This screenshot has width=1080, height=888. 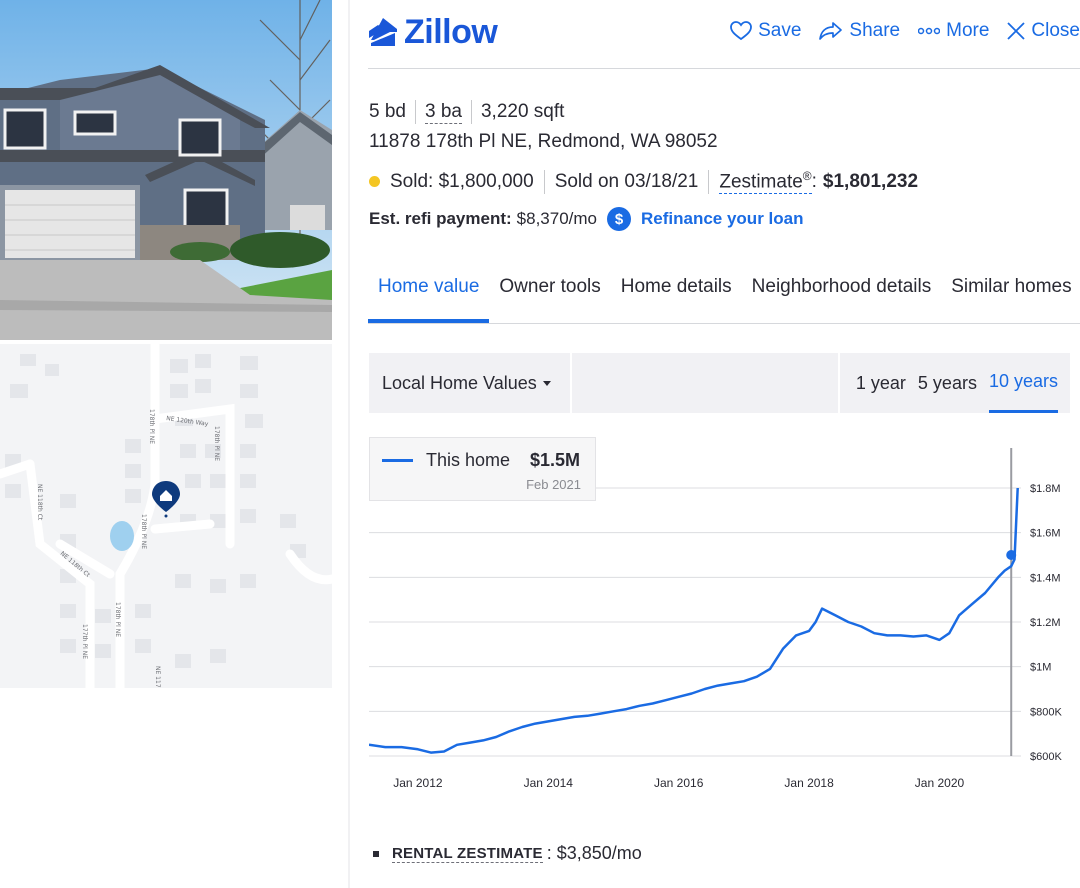 I want to click on local-home-values-dropdown: Local Home Values, so click(x=470, y=383).